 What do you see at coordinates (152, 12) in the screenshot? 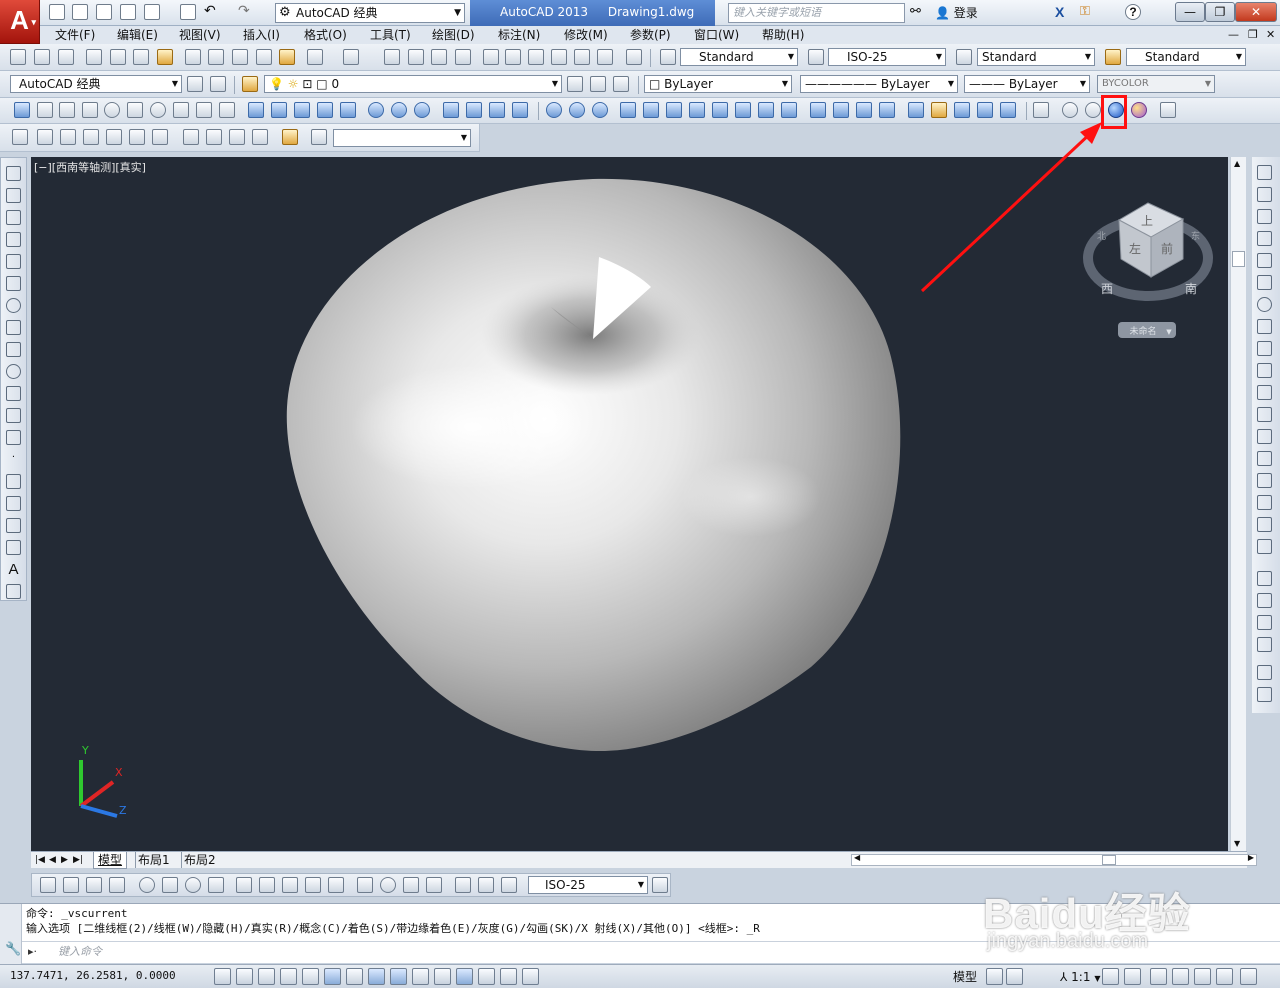
I see `plot-preview-icon` at bounding box center [152, 12].